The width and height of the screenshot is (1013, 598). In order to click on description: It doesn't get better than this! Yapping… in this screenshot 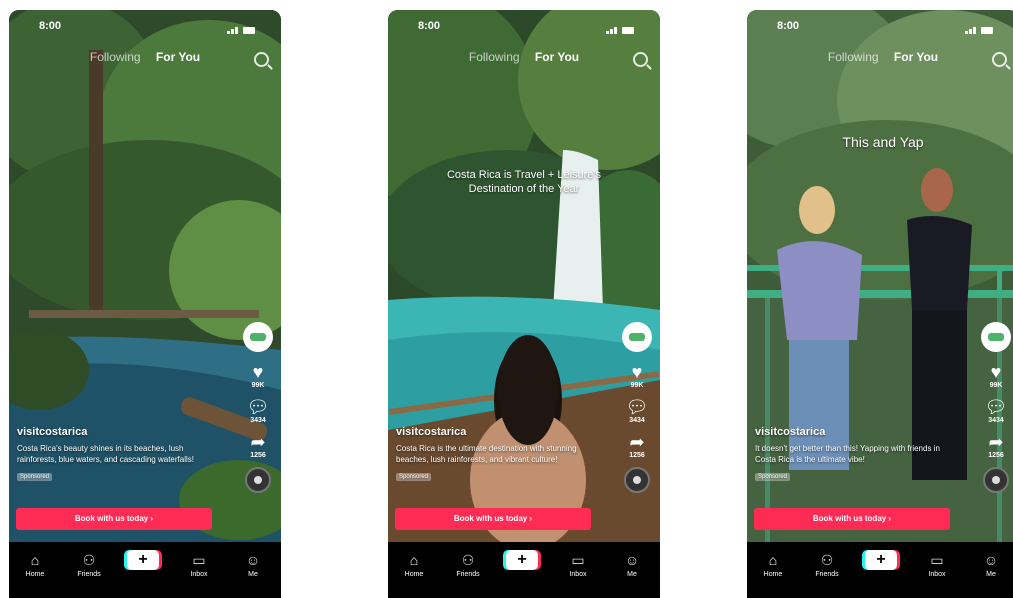, I will do `click(847, 454)`.